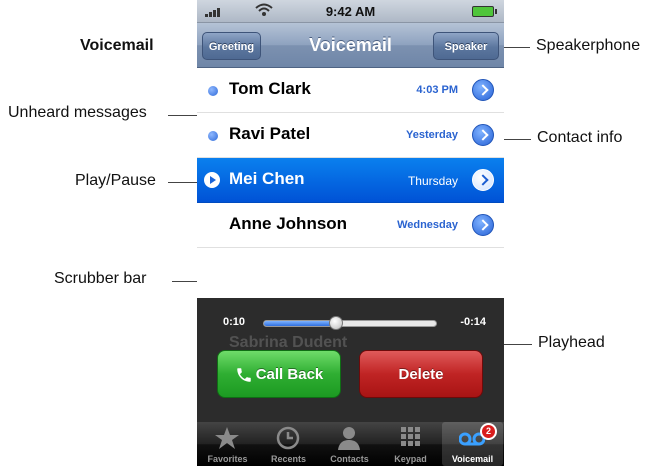  What do you see at coordinates (472, 444) in the screenshot?
I see `tab-voicemail: 2 Voicemail` at bounding box center [472, 444].